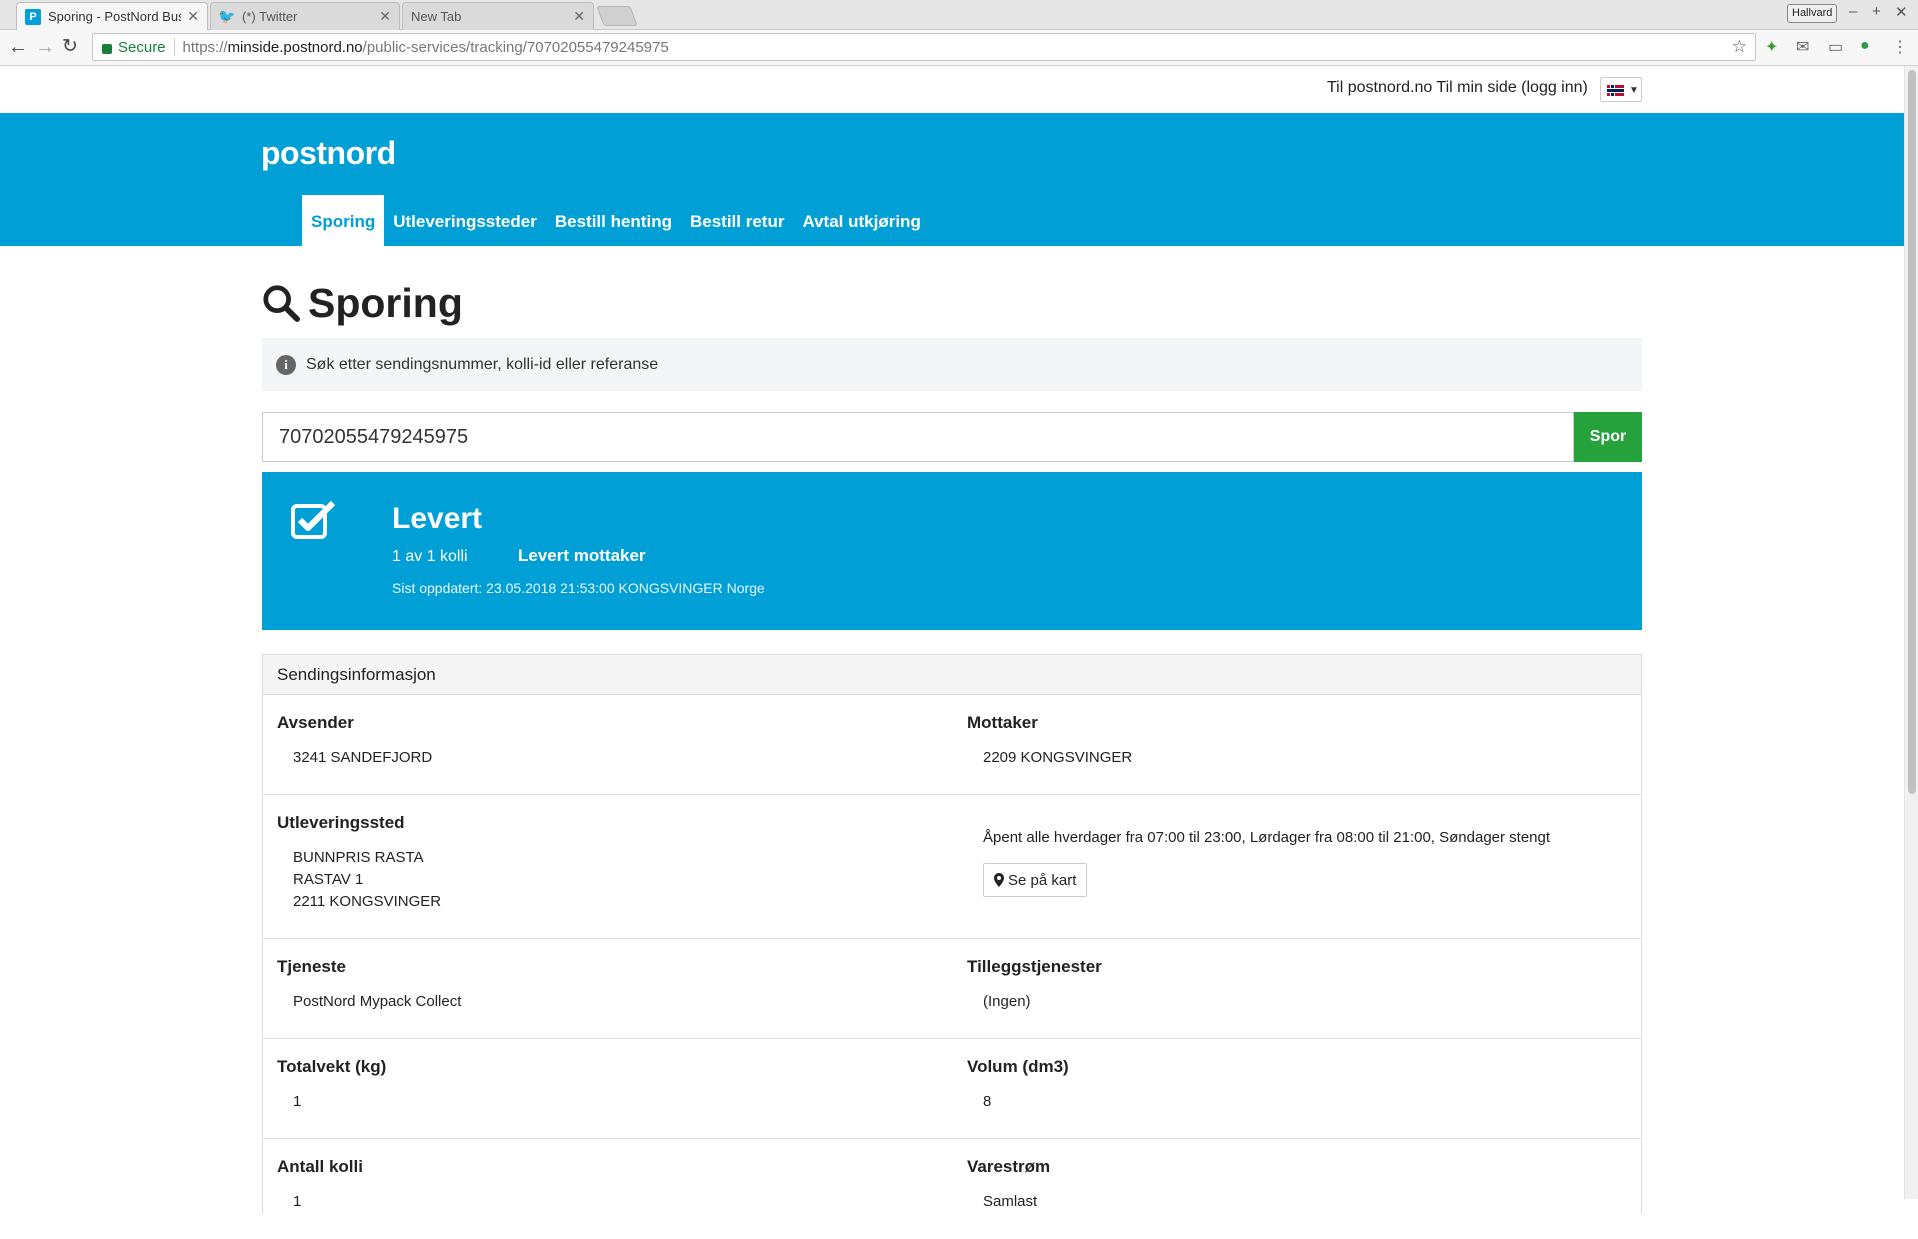  I want to click on service-value: PostNord Mypack Collect, so click(377, 1001).